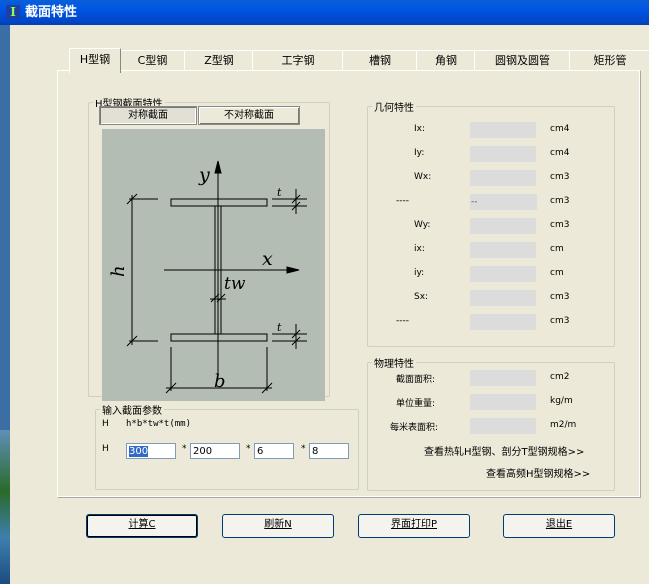 This screenshot has height=584, width=649. Describe the element at coordinates (132, 411) in the screenshot. I see `input-legend: 输入截面参数` at that location.